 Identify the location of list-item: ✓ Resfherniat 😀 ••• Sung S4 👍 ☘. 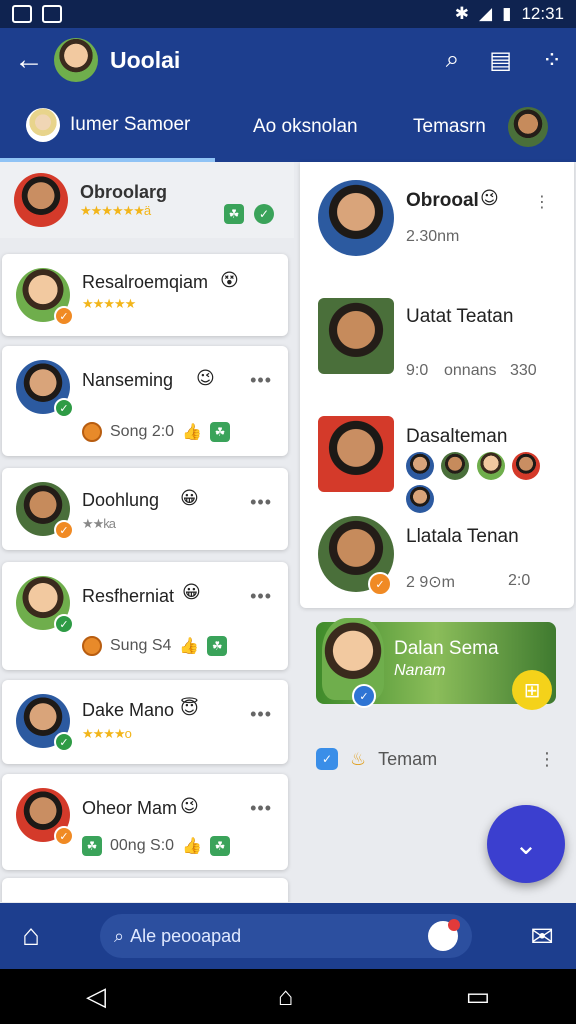
(145, 616).